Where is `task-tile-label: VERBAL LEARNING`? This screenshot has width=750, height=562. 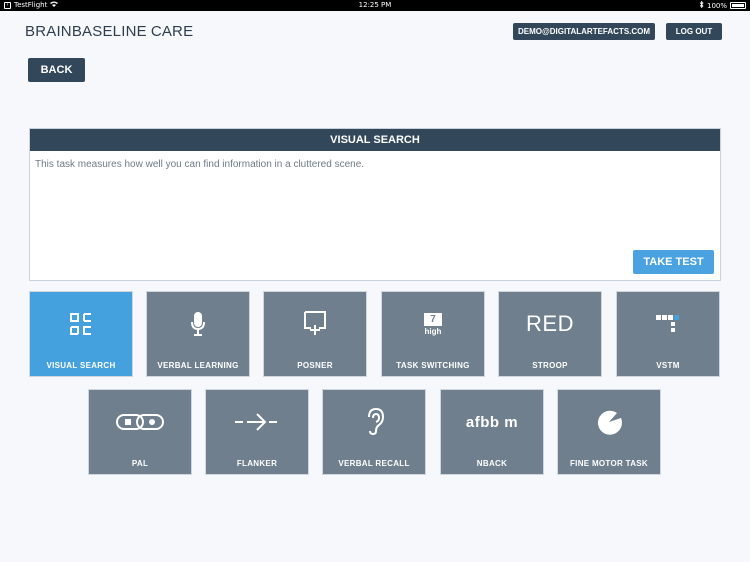
task-tile-label: VERBAL LEARNING is located at coordinates (198, 365).